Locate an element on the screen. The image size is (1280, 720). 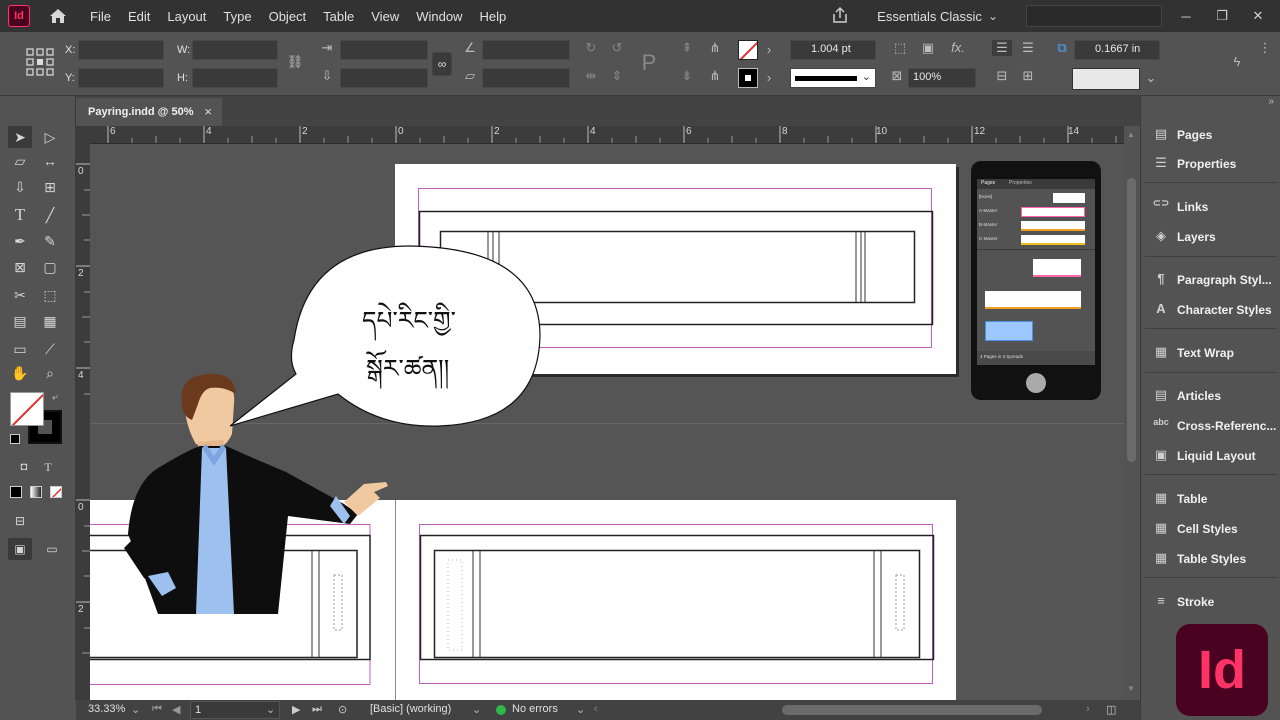
menu-edit: Edit is located at coordinates (139, 16).